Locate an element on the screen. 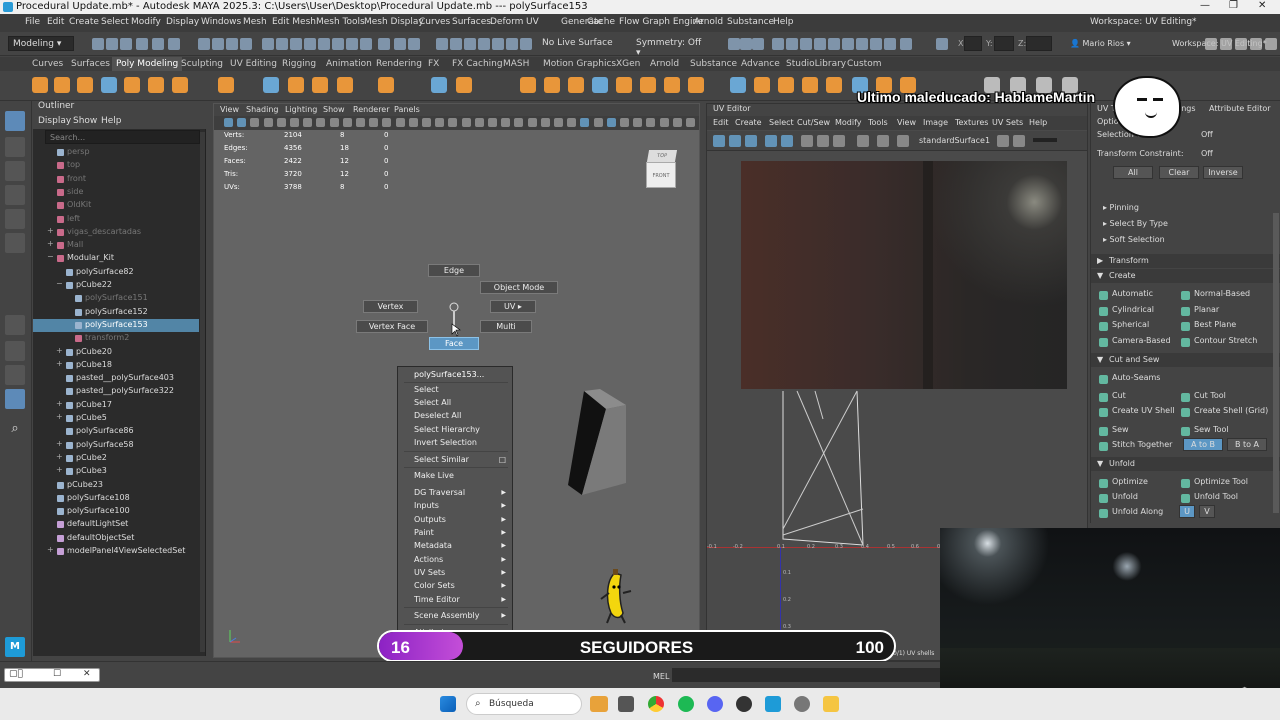  shelf-tab-motion-graphics: Motion Graphics is located at coordinates (579, 64).